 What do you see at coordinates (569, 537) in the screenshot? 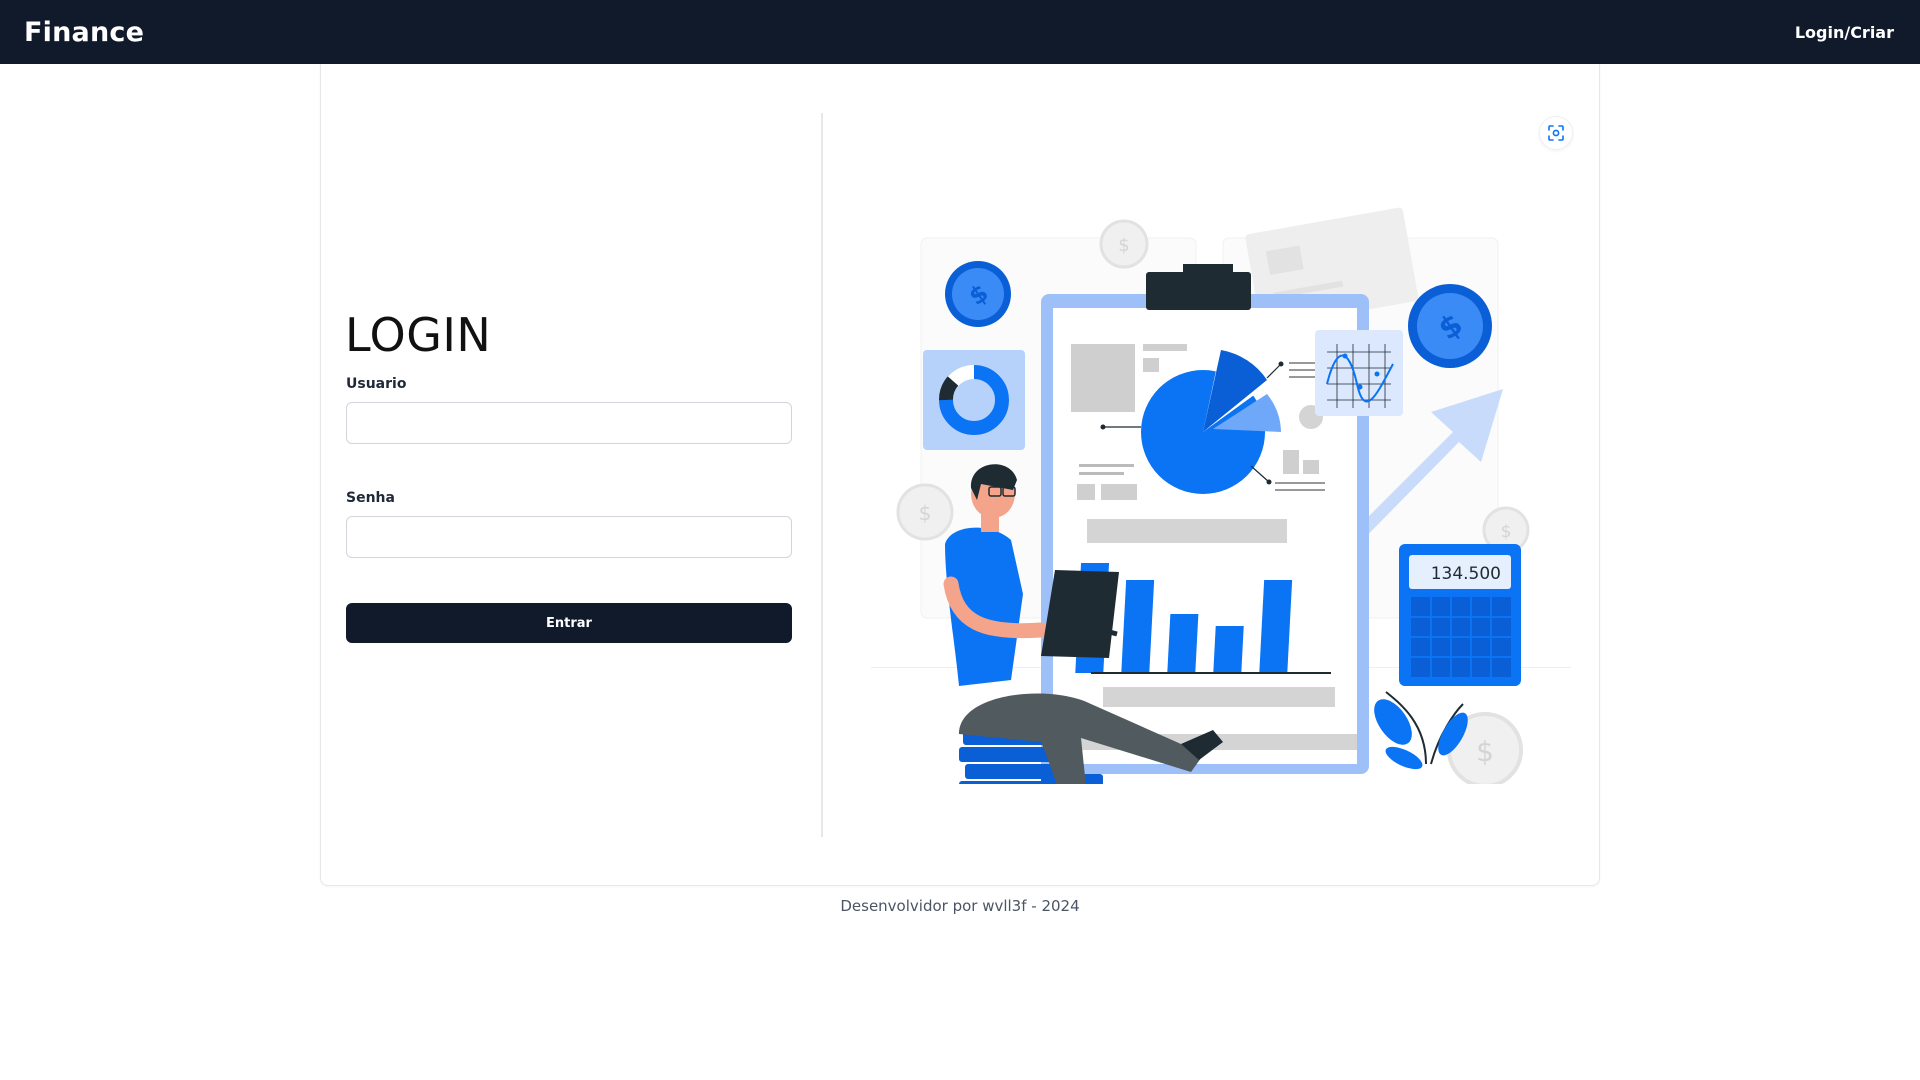
I see `password-input` at bounding box center [569, 537].